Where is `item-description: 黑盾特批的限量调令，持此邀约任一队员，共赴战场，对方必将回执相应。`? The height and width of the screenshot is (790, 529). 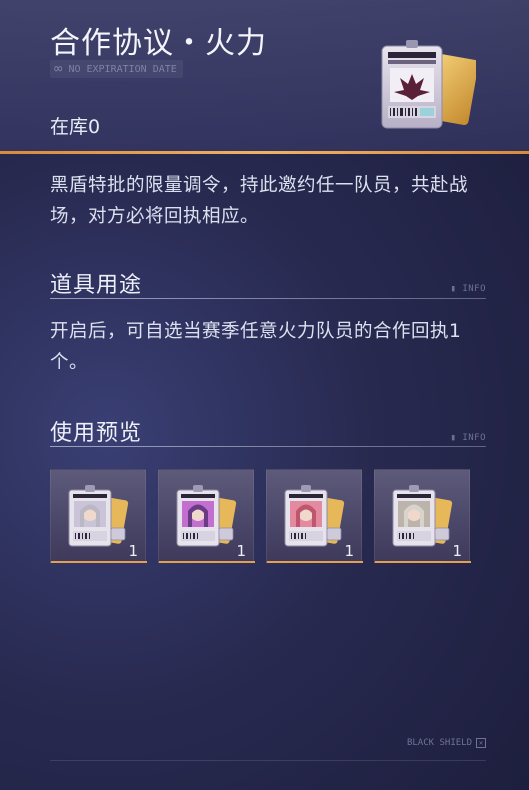 item-description: 黑盾特批的限量调令，持此邀约任一队员，共赴战场，对方必将回执相应。 is located at coordinates (259, 201).